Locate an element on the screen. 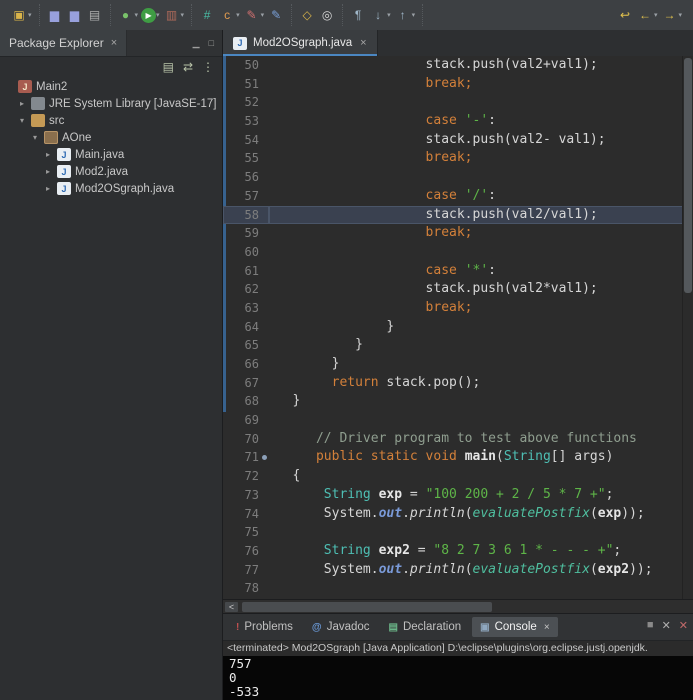 Image resolution: width=693 pixels, height=700 pixels. code-line: { is located at coordinates (481, 476).